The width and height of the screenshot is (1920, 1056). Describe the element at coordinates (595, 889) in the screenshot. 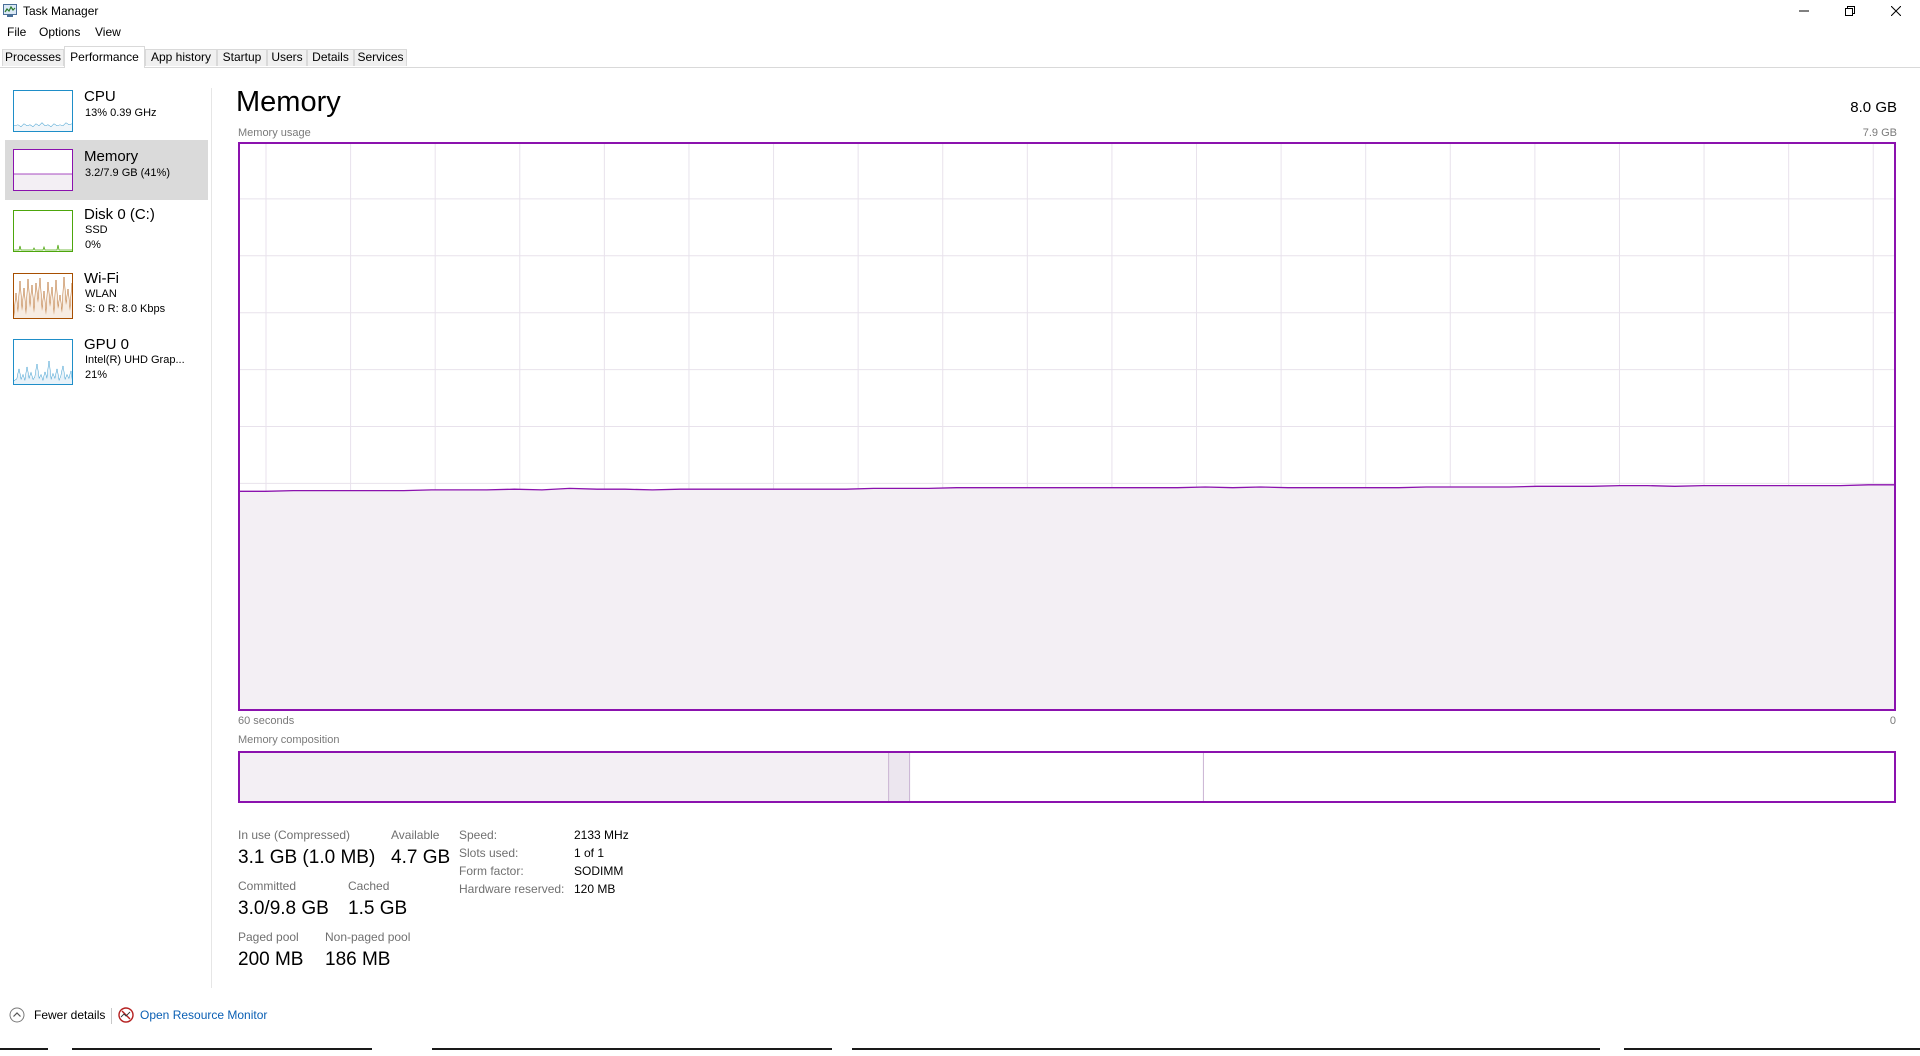

I see `spec-hardware-reserved-value: 120 MB` at that location.